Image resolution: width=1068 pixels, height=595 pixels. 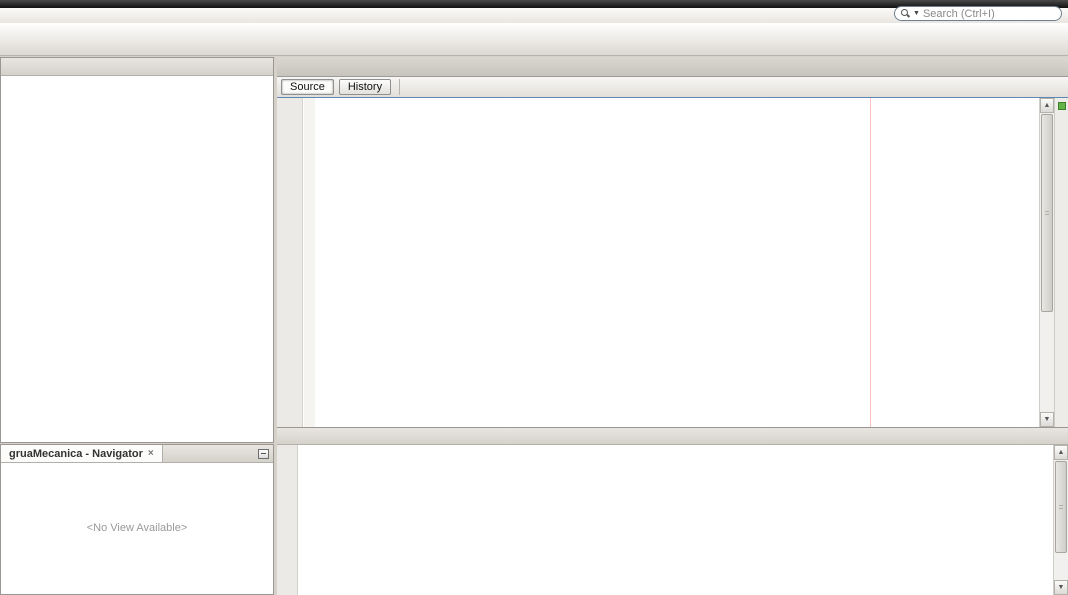 I want to click on line-number-gutter, so click(x=290, y=262).